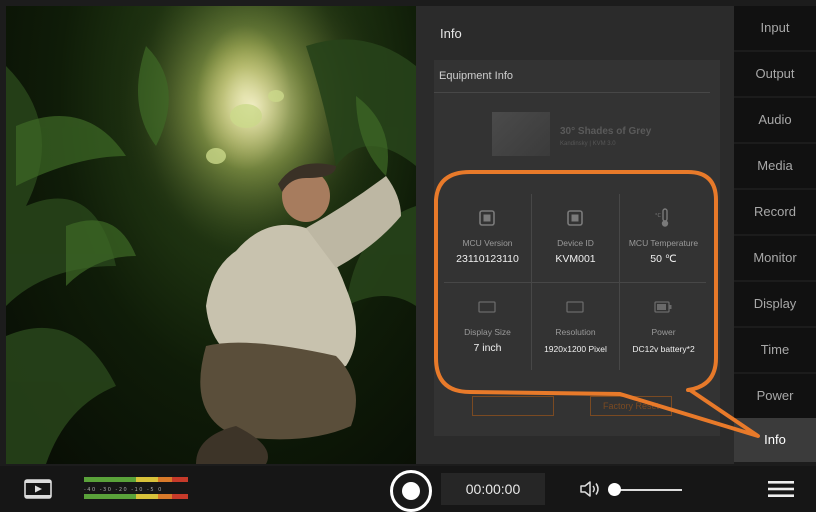  Describe the element at coordinates (663, 349) in the screenshot. I see `spec-value: DC12v battery*2` at that location.